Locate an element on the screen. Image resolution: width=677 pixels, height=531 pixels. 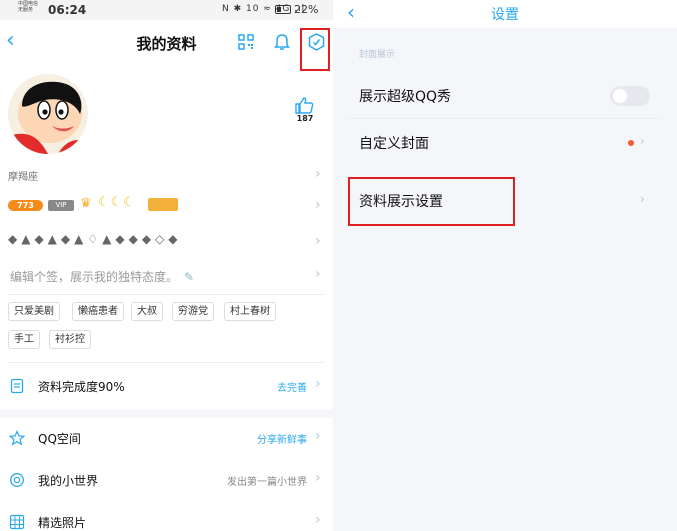
thumbs-up-icon is located at coordinates (305, 105).